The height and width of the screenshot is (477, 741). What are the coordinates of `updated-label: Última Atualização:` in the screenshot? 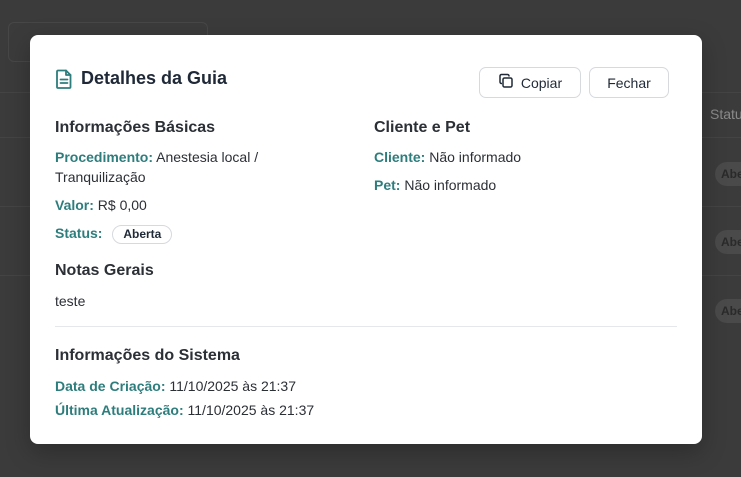 It's located at (119, 410).